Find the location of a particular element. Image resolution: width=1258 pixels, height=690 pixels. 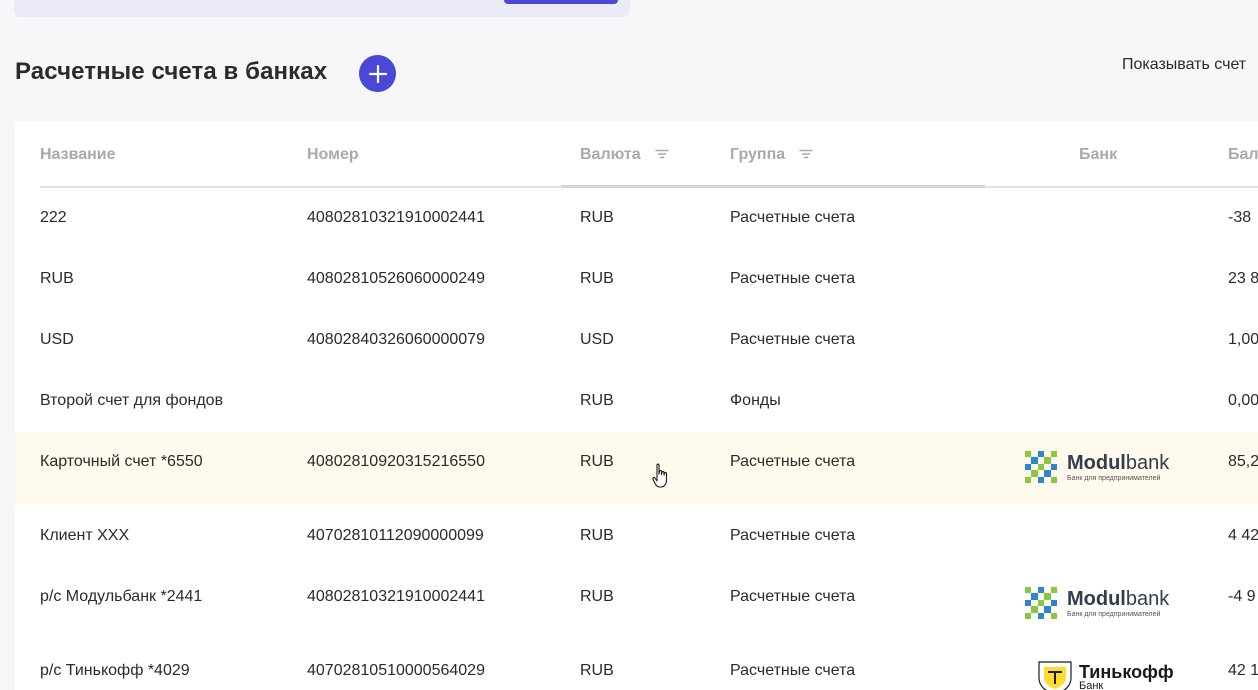

cell-group: Фонды is located at coordinates (755, 400).